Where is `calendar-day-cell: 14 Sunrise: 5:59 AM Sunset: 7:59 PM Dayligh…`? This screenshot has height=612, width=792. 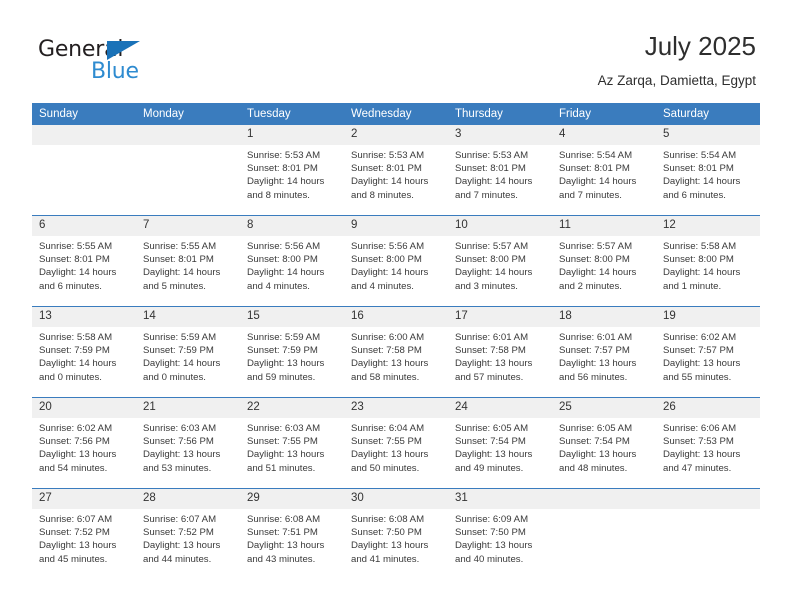 calendar-day-cell: 14 Sunrise: 5:59 AM Sunset: 7:59 PM Dayligh… is located at coordinates (188, 352).